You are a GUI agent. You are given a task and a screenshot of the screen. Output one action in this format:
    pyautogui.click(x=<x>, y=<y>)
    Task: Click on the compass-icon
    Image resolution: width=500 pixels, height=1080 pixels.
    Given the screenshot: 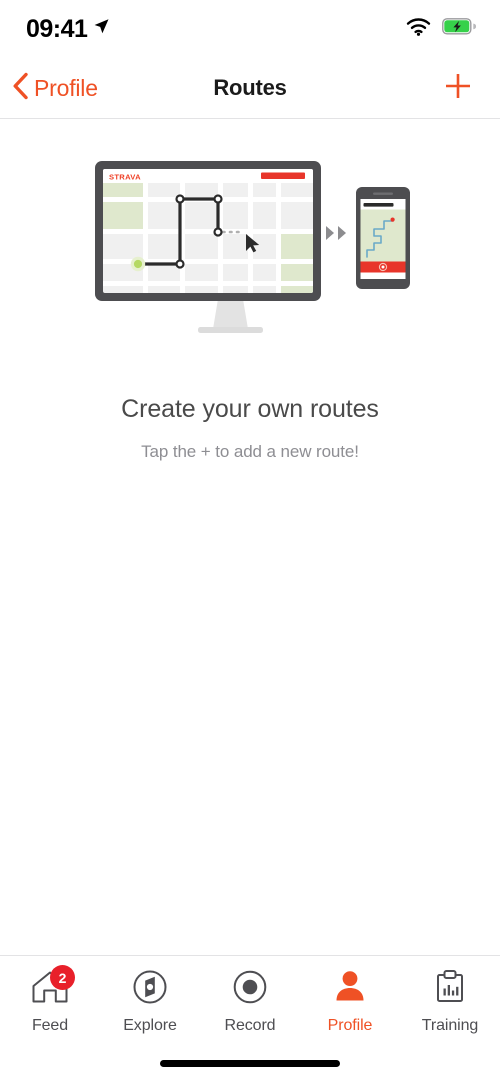 What is the action you would take?
    pyautogui.click(x=150, y=989)
    